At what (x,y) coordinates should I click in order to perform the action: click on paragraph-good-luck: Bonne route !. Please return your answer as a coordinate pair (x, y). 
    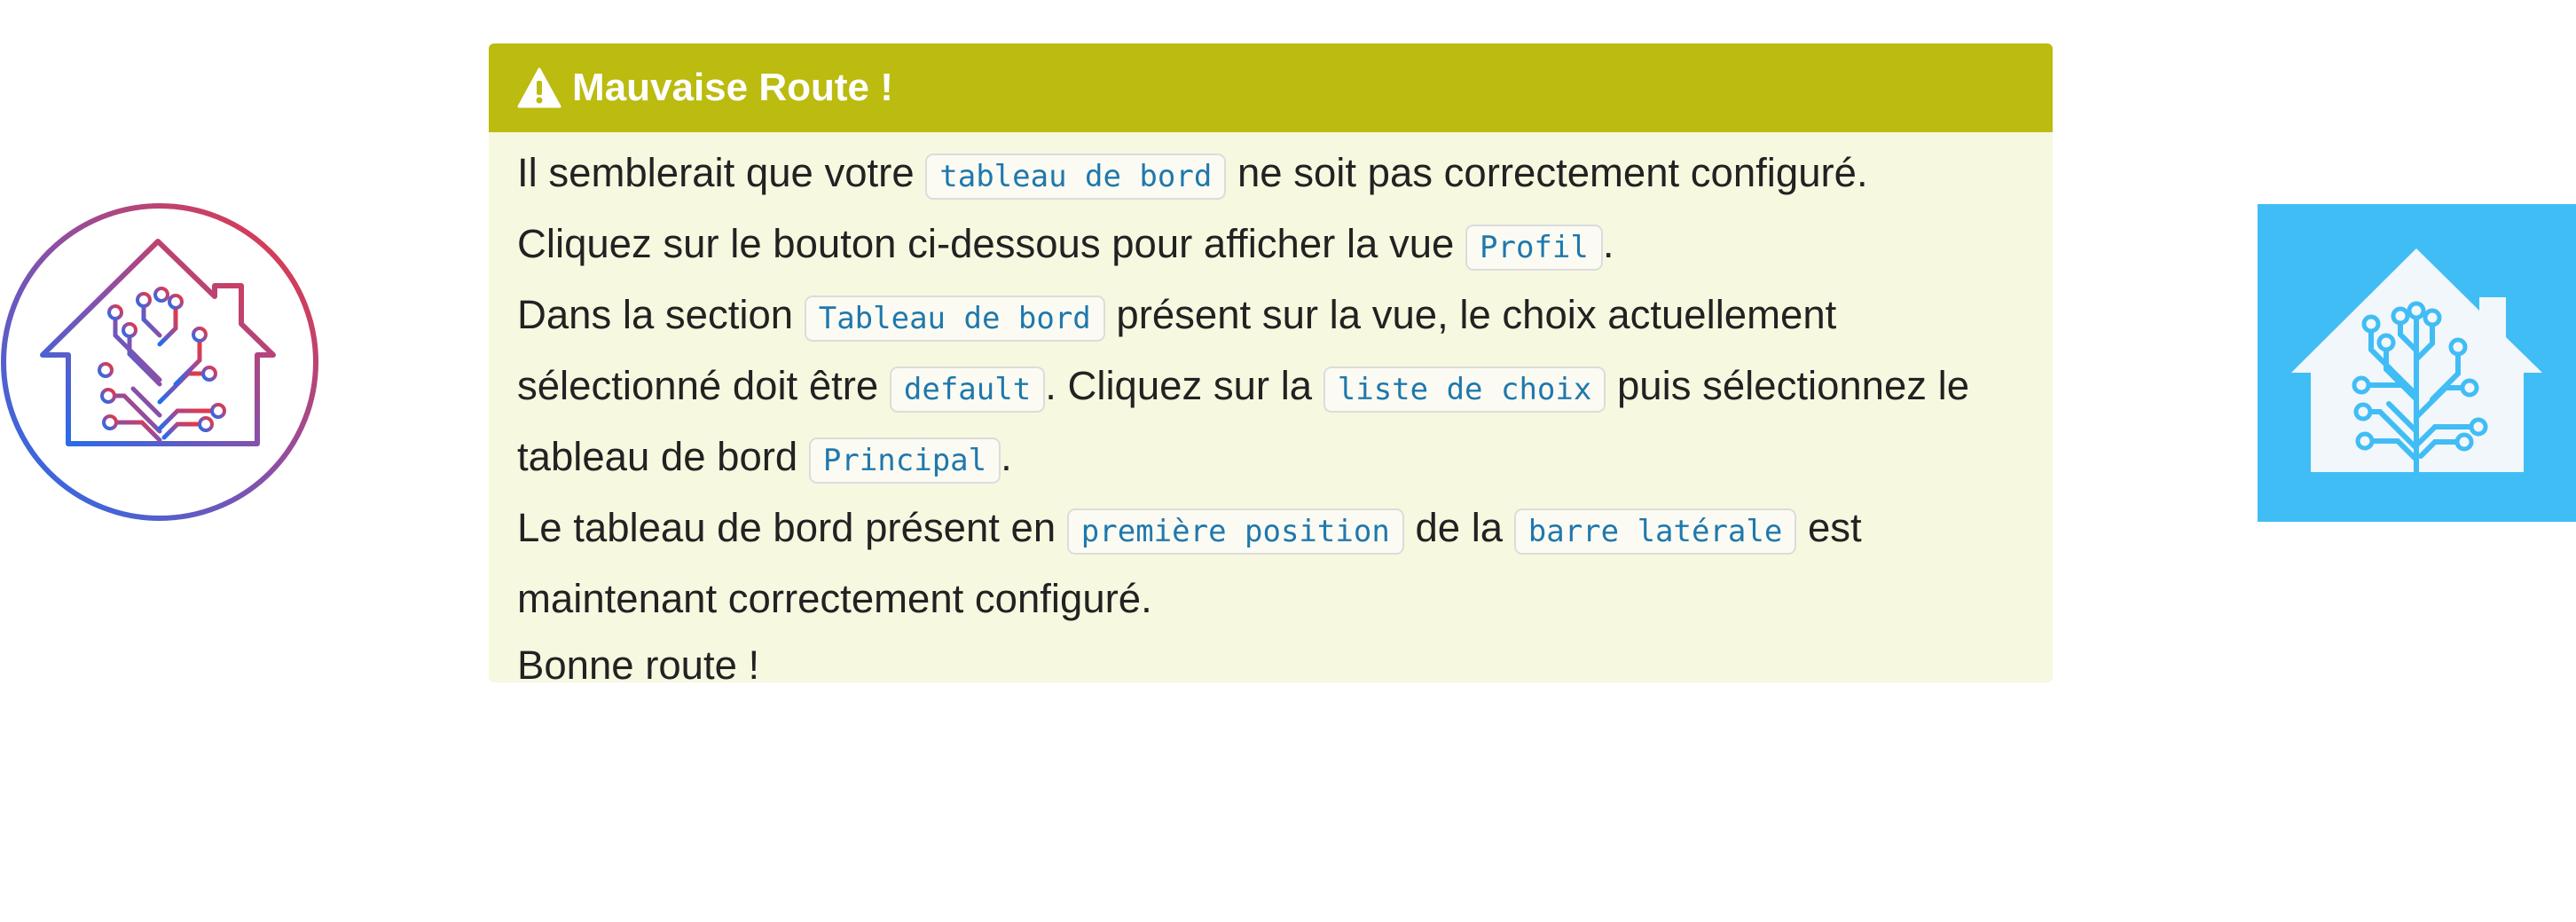
    Looking at the image, I should click on (638, 662).